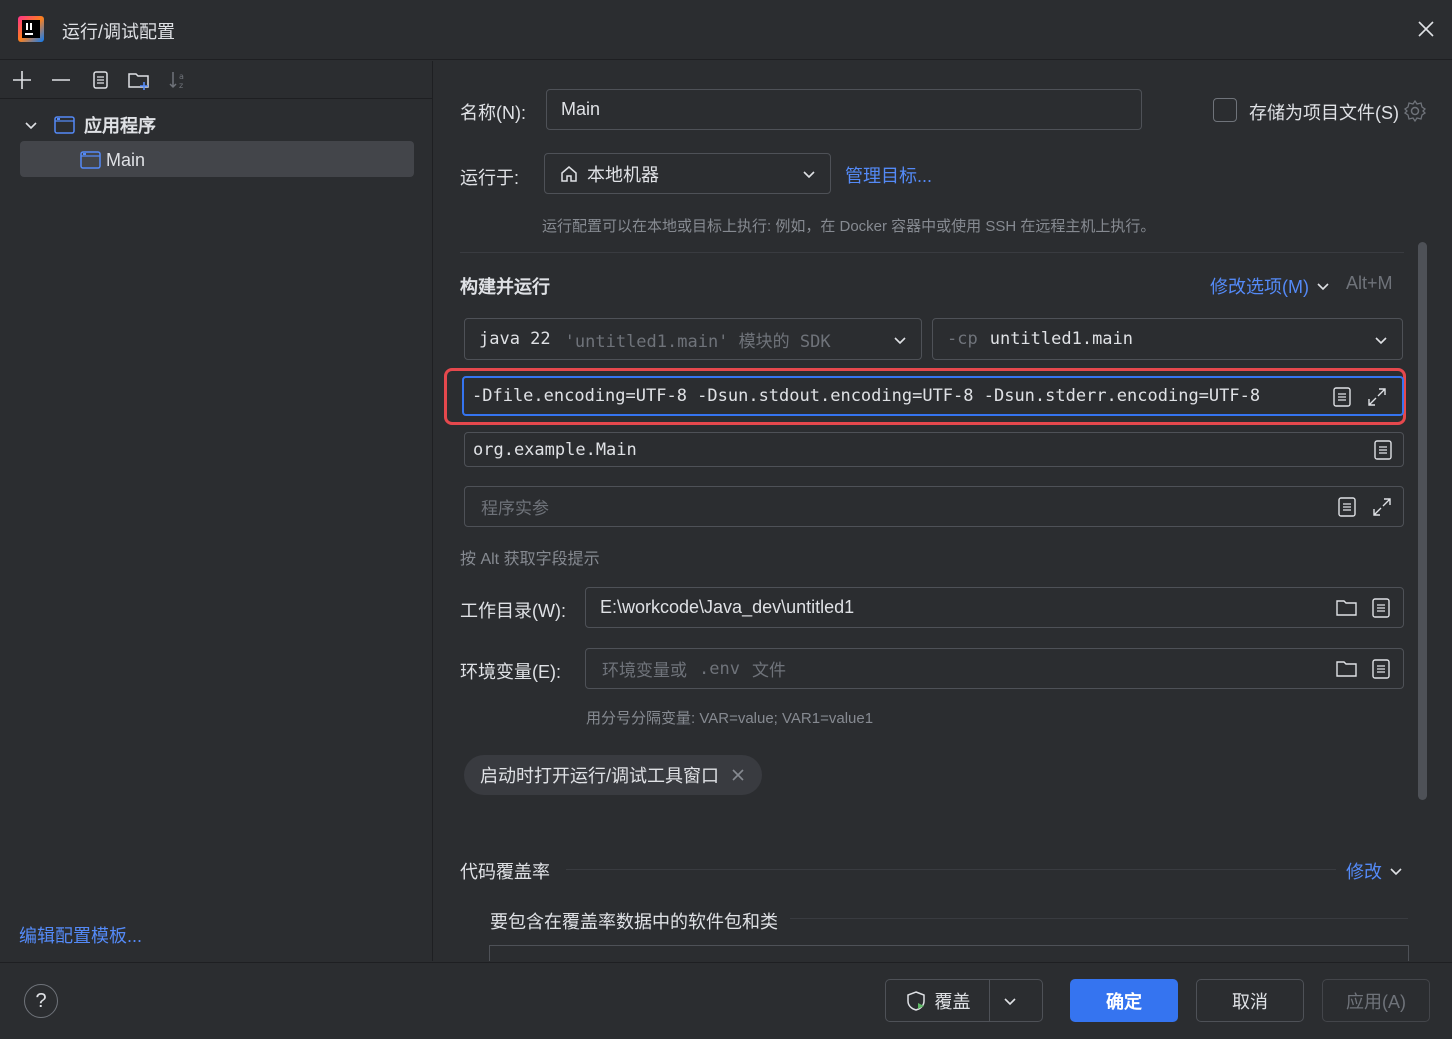 Image resolution: width=1452 pixels, height=1039 pixels. Describe the element at coordinates (41, 1001) in the screenshot. I see `help-button: ?` at that location.